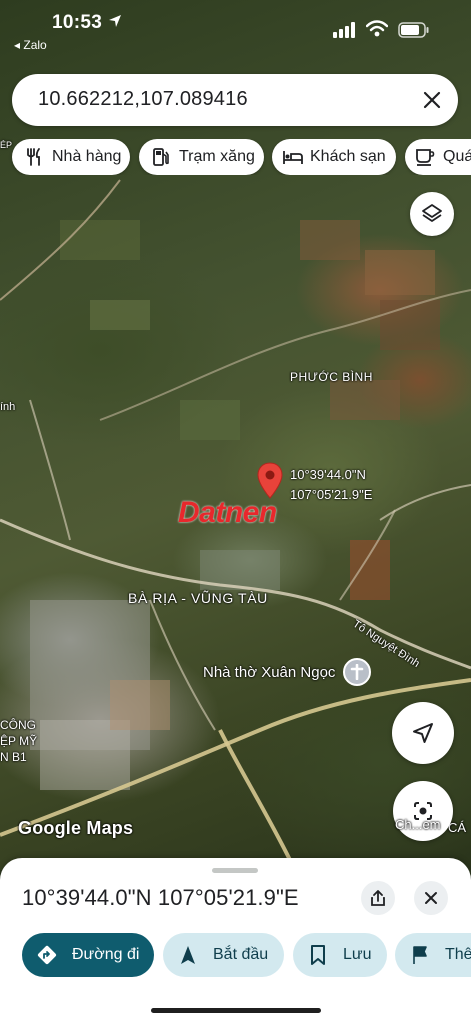  What do you see at coordinates (345, 32) in the screenshot?
I see `cellular-signal-icon` at bounding box center [345, 32].